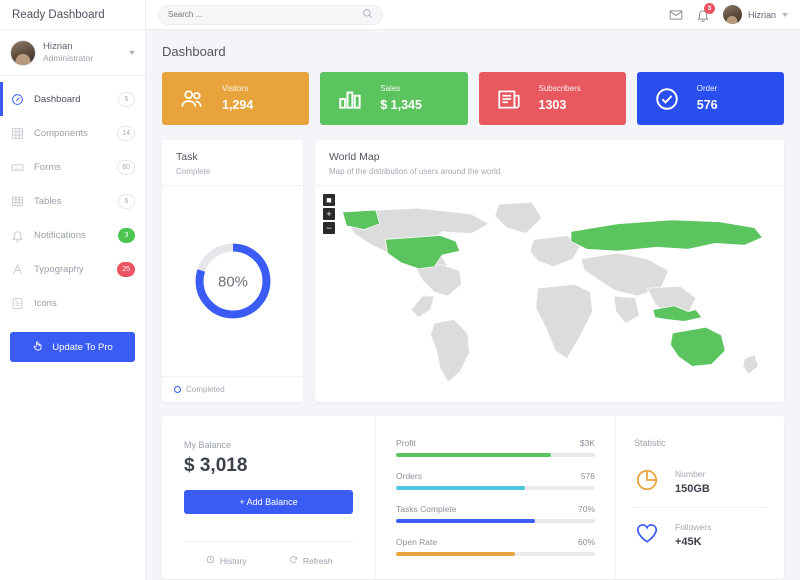  Describe the element at coordinates (329, 228) in the screenshot. I see `map-zoom-out-button: −` at that location.